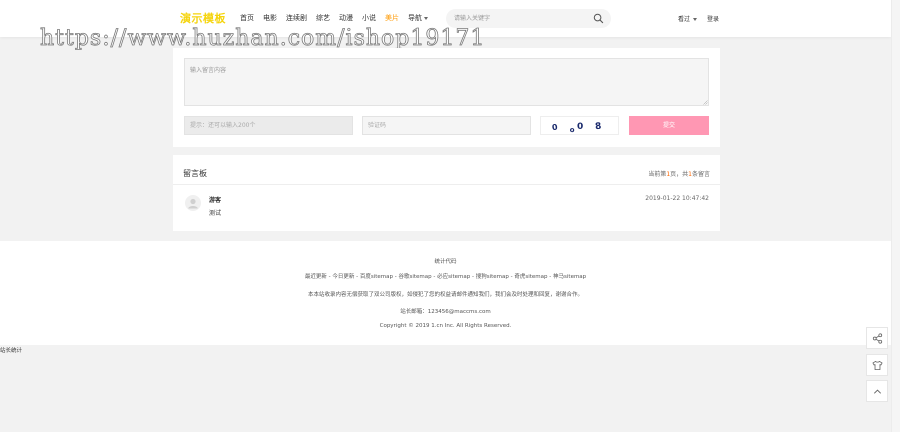 This screenshot has width=900, height=432. I want to click on search-input, so click(519, 18).